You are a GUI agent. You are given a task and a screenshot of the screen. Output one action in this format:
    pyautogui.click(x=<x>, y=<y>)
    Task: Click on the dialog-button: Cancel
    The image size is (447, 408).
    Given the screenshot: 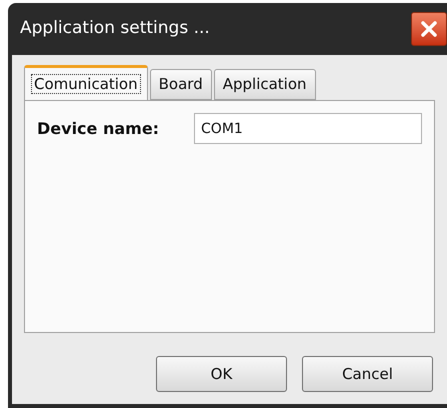 What is the action you would take?
    pyautogui.click(x=367, y=374)
    